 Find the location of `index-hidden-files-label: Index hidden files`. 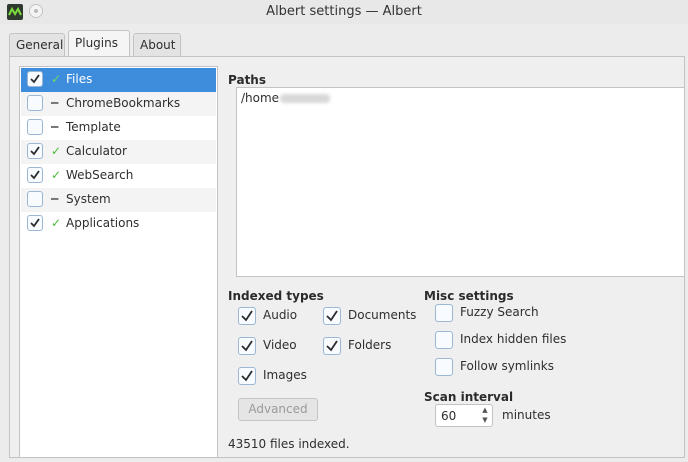

index-hidden-files-label: Index hidden files is located at coordinates (513, 339).